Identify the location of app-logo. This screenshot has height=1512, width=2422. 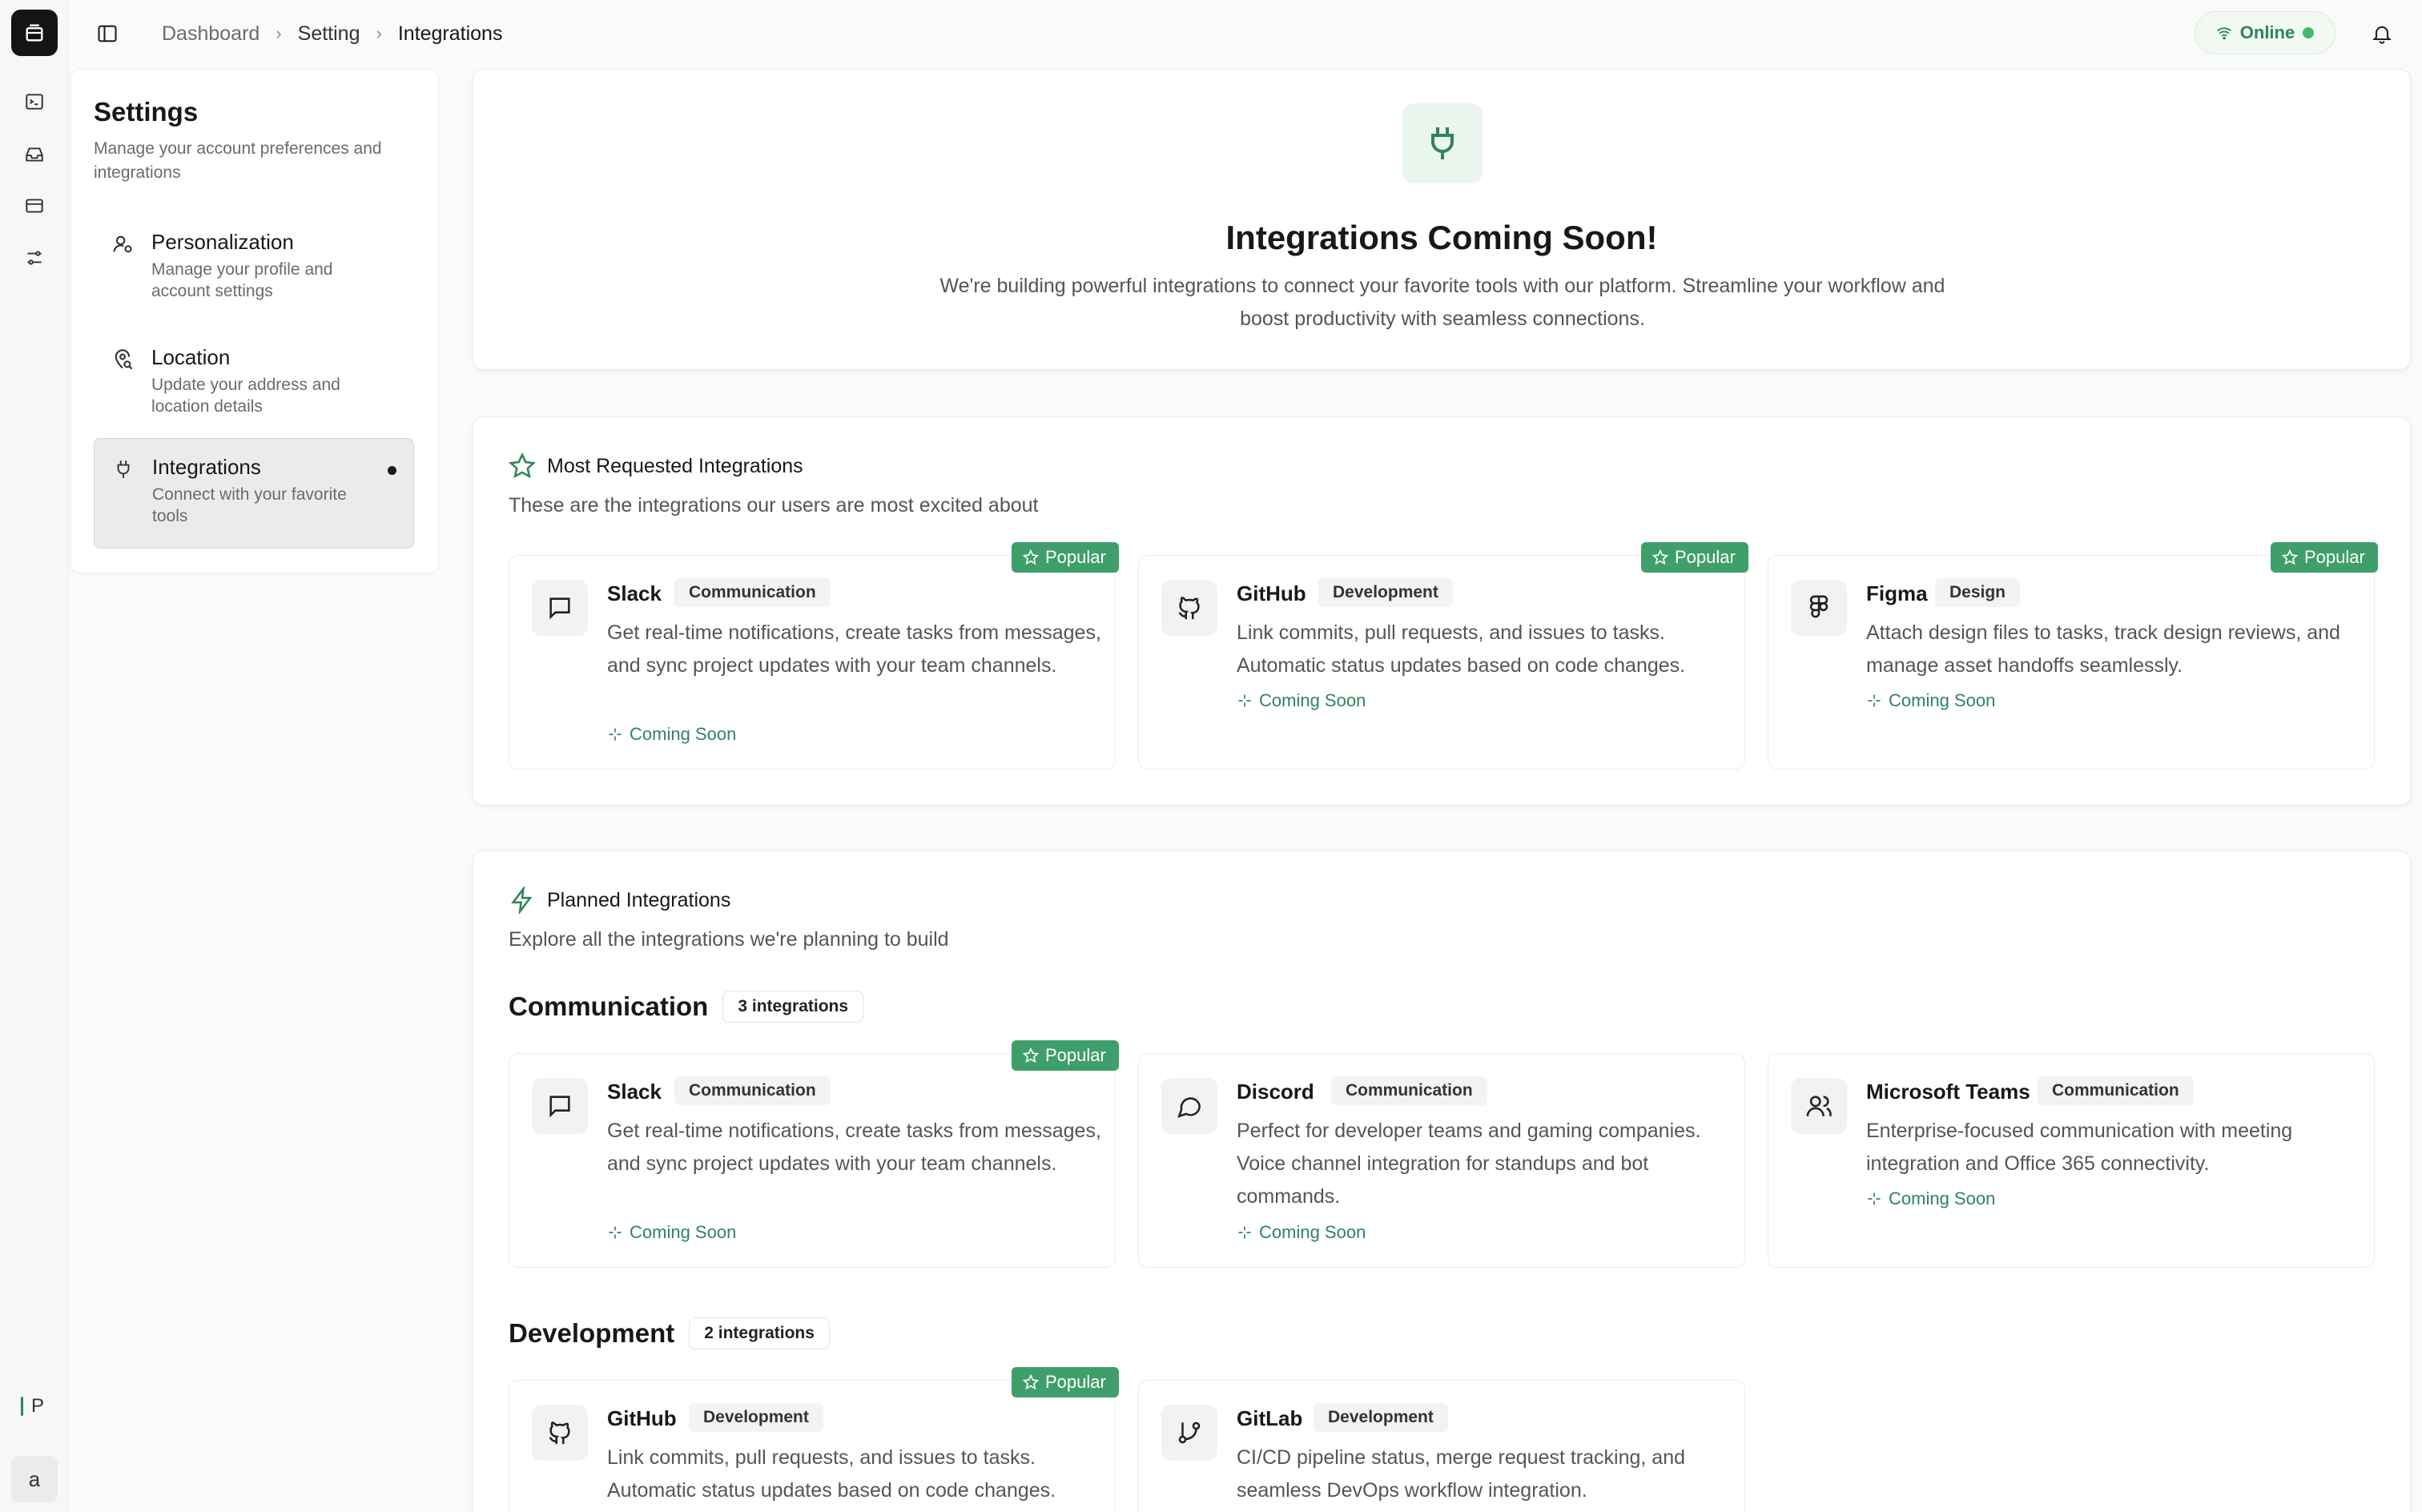
(34, 33).